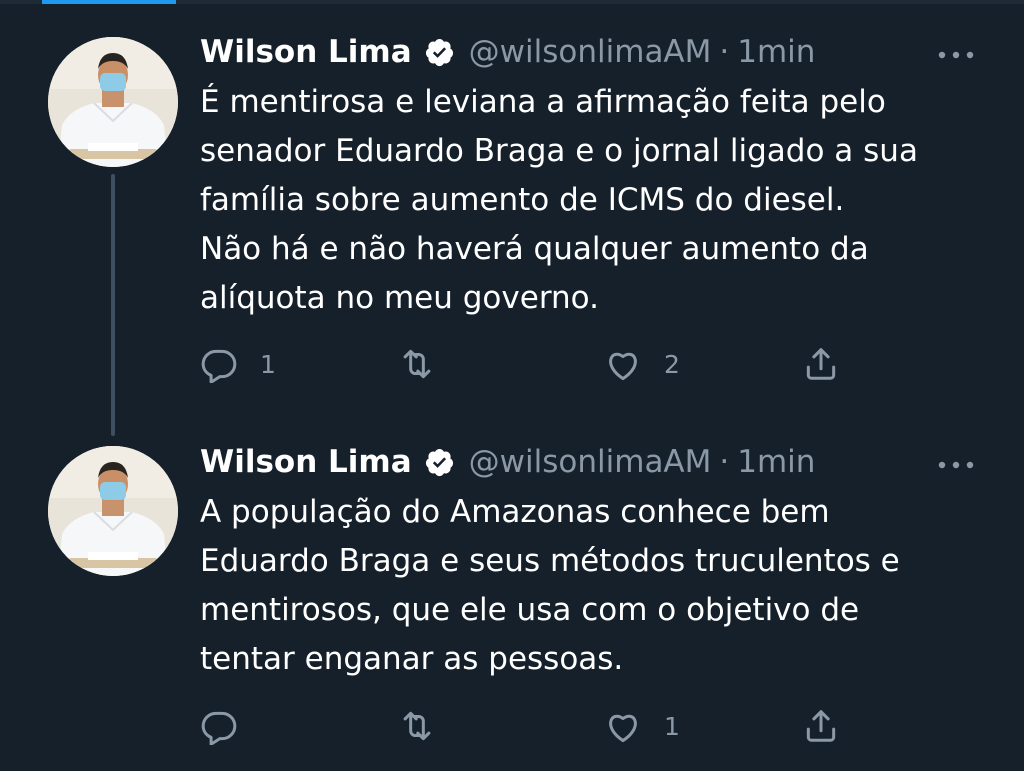 This screenshot has height=771, width=1024. What do you see at coordinates (515, 512) in the screenshot?
I see `tweet-text-line: A população do Amazonas conhece bem` at bounding box center [515, 512].